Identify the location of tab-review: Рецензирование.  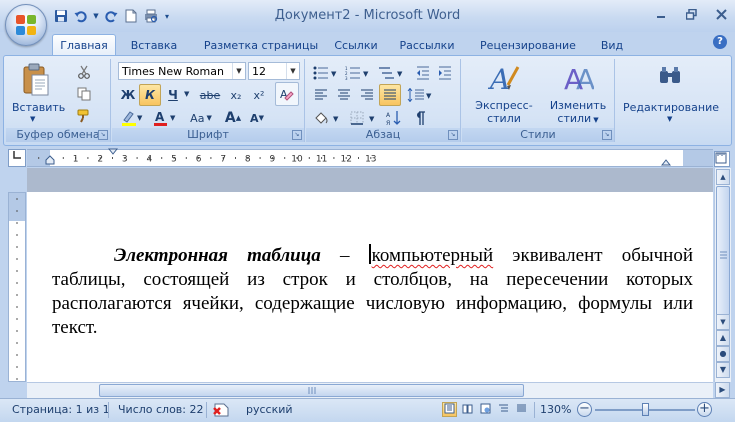
(528, 46).